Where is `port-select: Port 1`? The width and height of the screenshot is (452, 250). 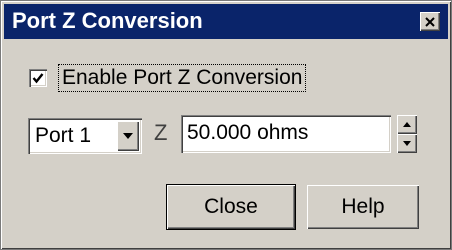 port-select: Port 1 is located at coordinates (85, 136).